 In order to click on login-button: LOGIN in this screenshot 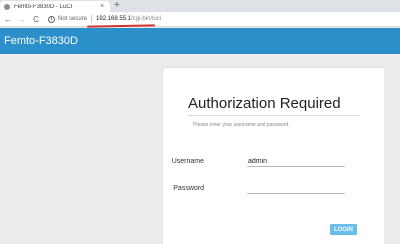, I will do `click(343, 229)`.